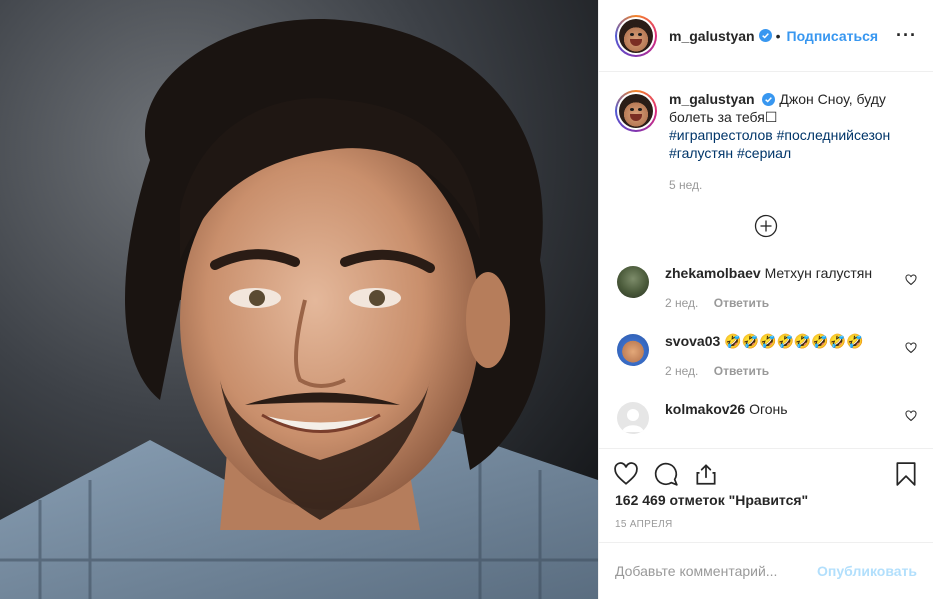 The width and height of the screenshot is (933, 599). Describe the element at coordinates (768, 409) in the screenshot. I see `comment-text: Огонь` at that location.